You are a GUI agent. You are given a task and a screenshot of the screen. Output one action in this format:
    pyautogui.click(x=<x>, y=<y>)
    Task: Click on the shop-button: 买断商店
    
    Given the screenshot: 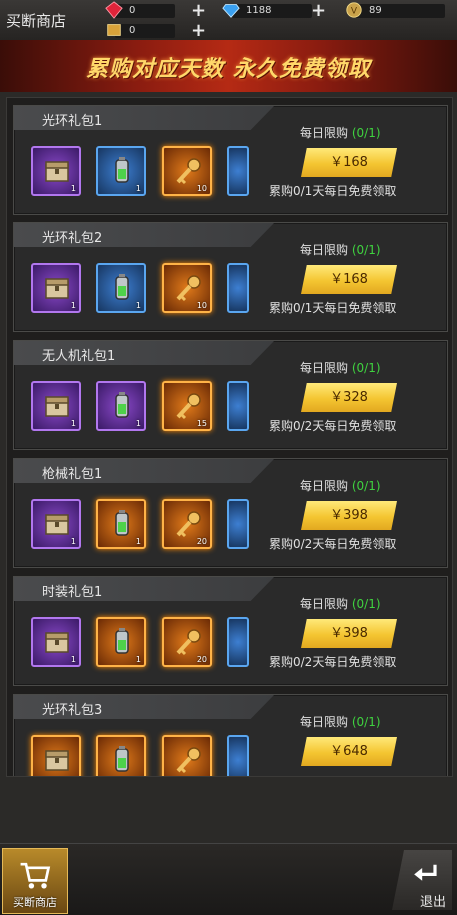 What is the action you would take?
    pyautogui.click(x=35, y=881)
    